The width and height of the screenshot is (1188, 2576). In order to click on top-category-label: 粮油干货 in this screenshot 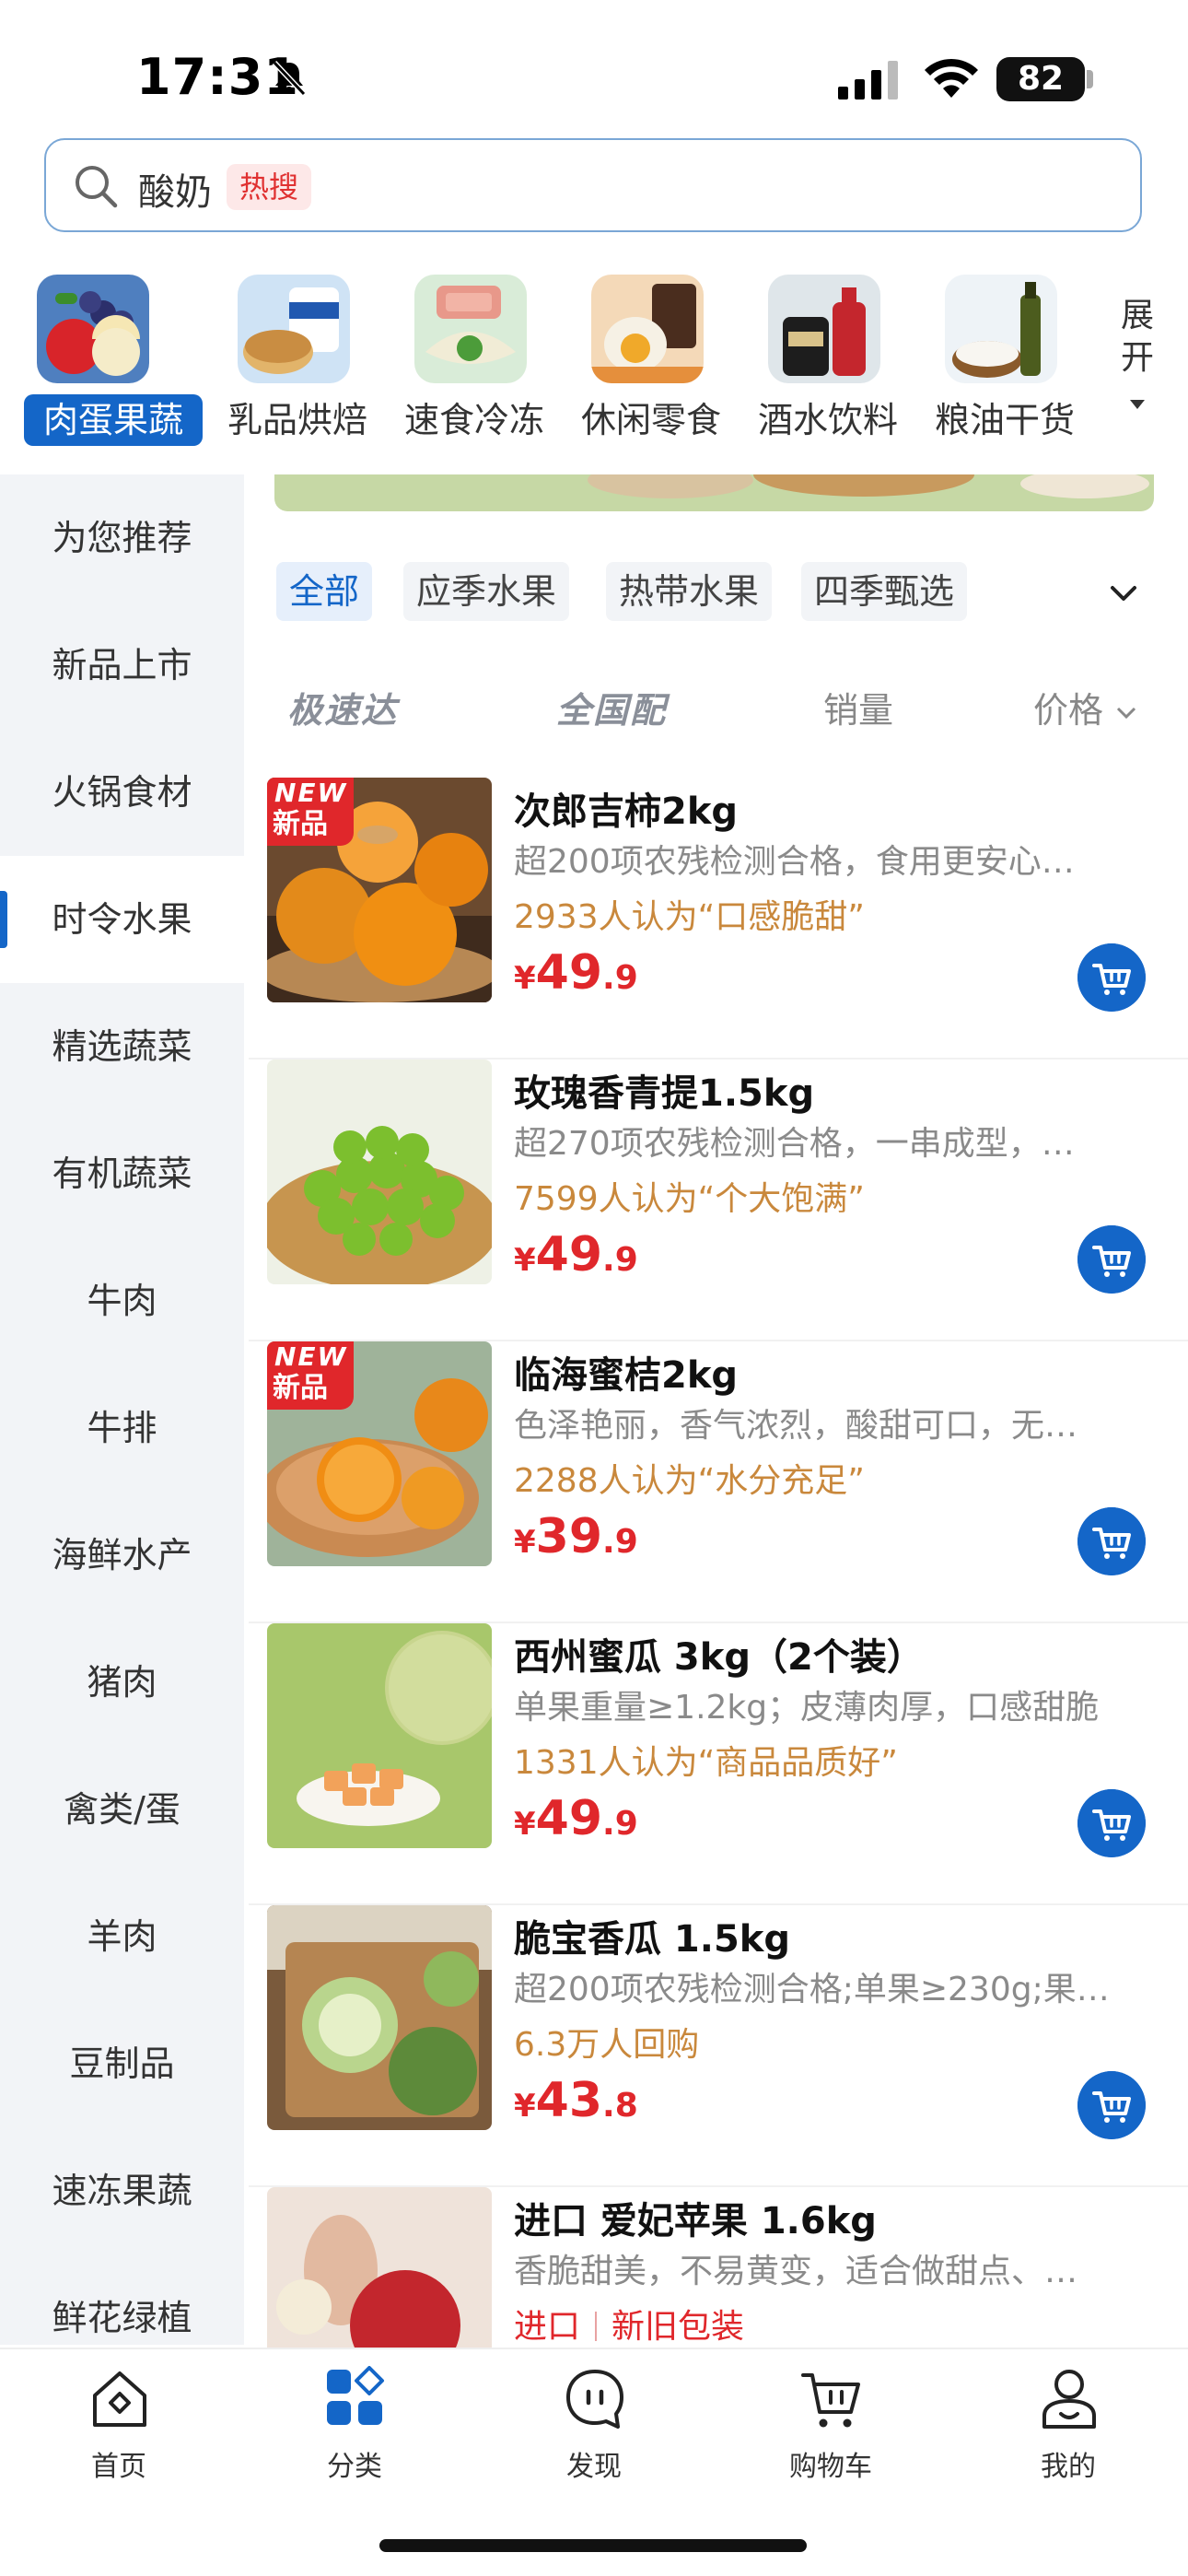, I will do `click(1004, 420)`.